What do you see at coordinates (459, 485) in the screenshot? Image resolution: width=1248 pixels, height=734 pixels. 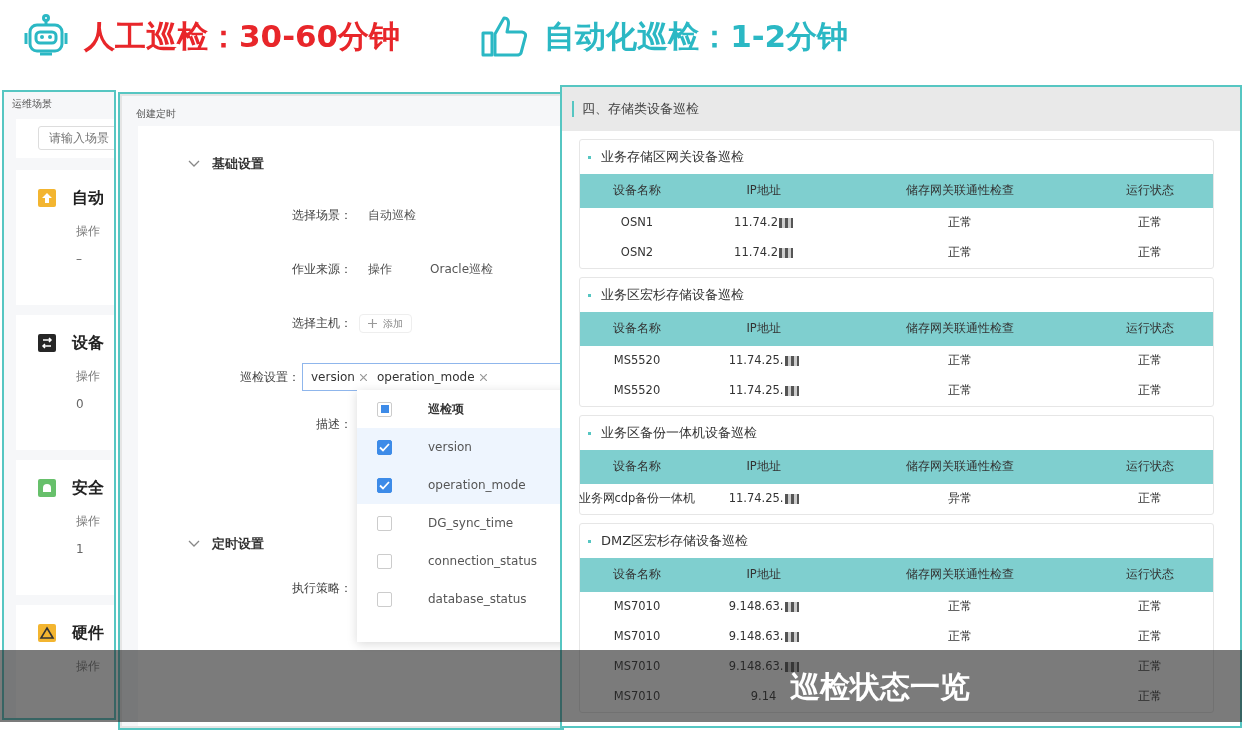 I see `option-row: operation_mode` at bounding box center [459, 485].